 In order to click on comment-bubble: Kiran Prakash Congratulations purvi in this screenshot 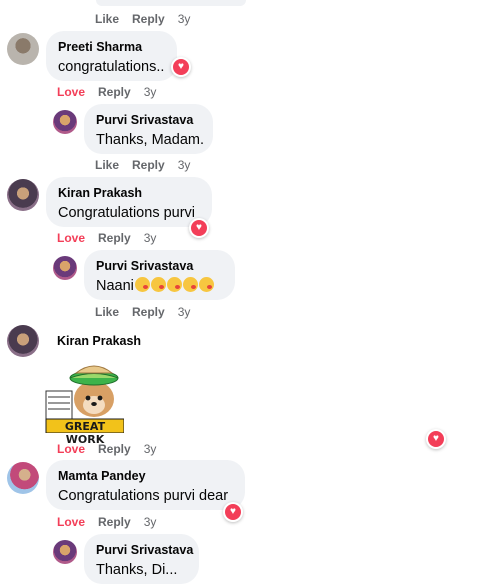, I will do `click(129, 202)`.